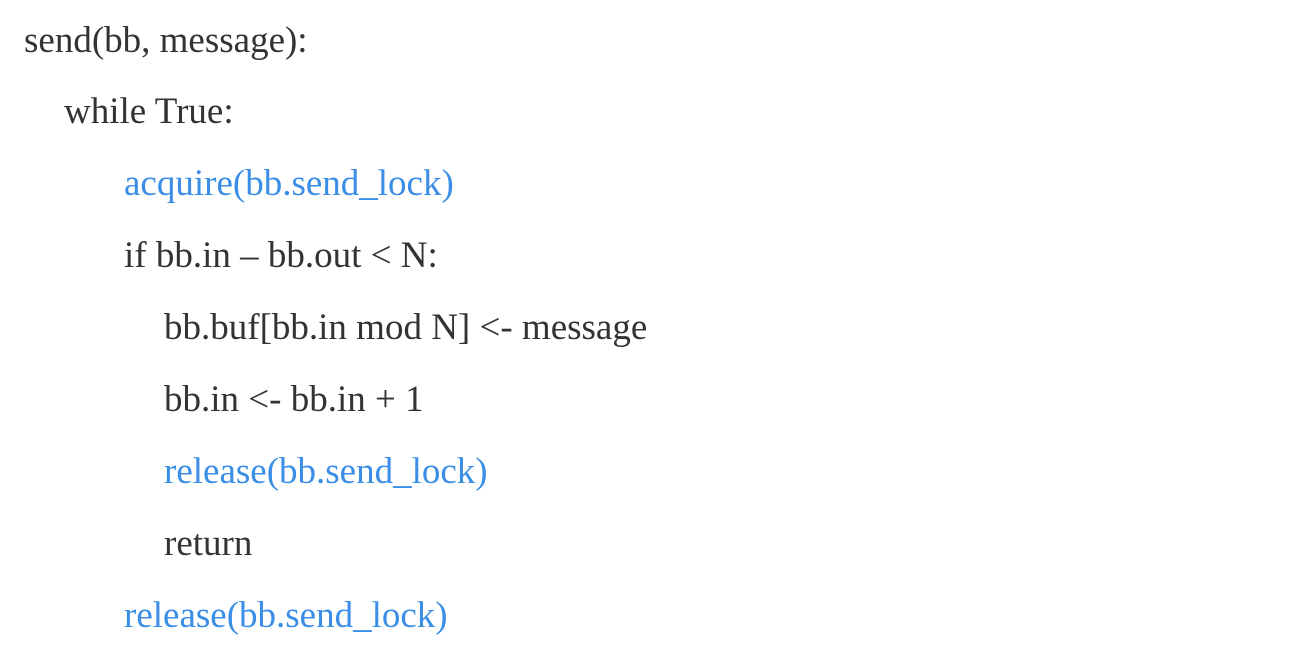 The image size is (1306, 666). Describe the element at coordinates (294, 399) in the screenshot. I see `code-line-increment-in: bb.in <- bb.in + 1` at that location.